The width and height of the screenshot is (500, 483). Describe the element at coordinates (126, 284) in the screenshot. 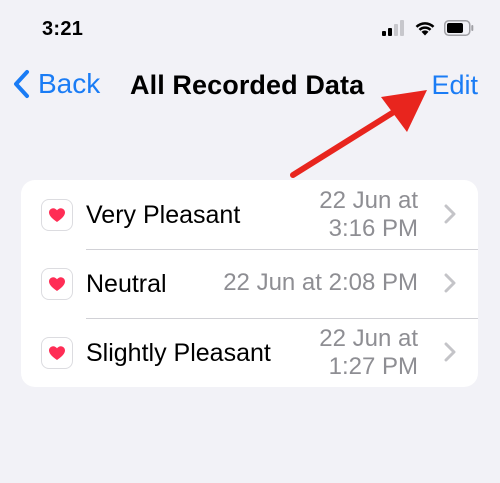

I see `record-label: Neutral` at that location.